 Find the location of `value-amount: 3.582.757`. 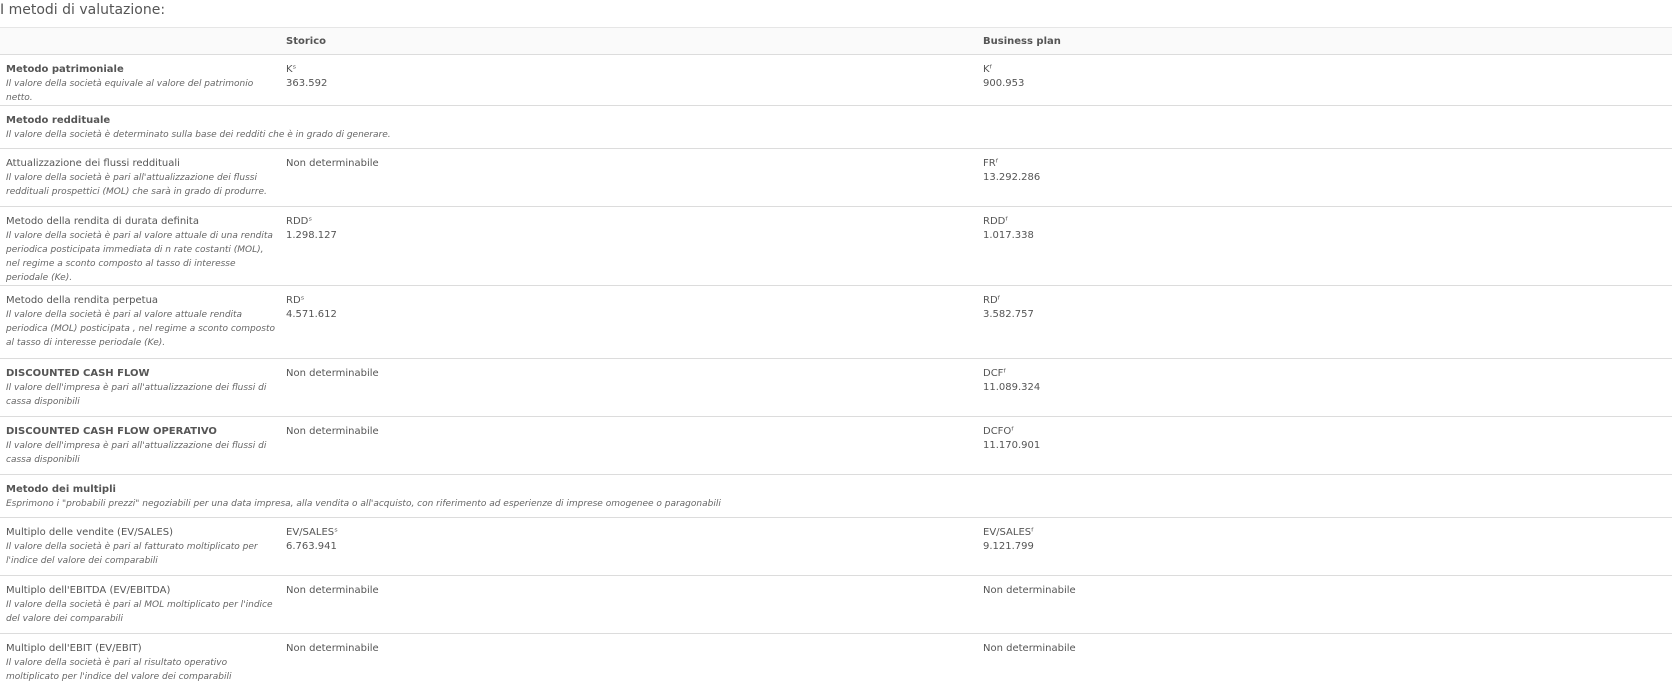

value-amount: 3.582.757 is located at coordinates (1008, 314).